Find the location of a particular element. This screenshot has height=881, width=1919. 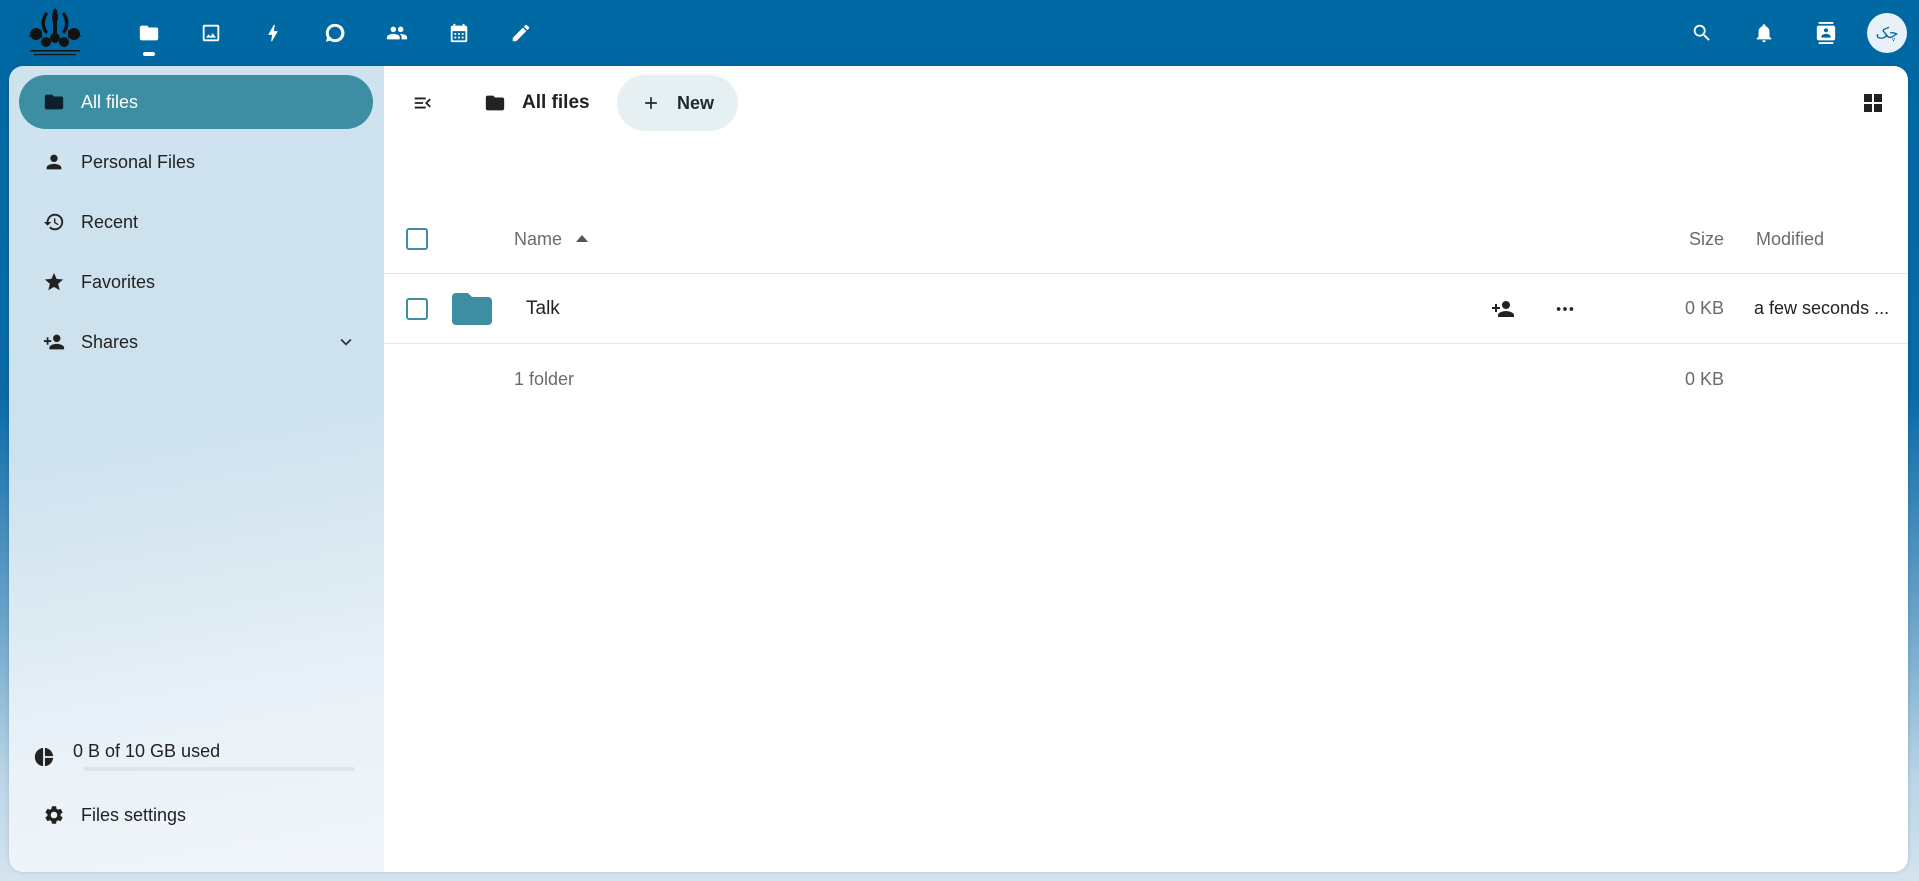

chat-icon is located at coordinates (335, 33).